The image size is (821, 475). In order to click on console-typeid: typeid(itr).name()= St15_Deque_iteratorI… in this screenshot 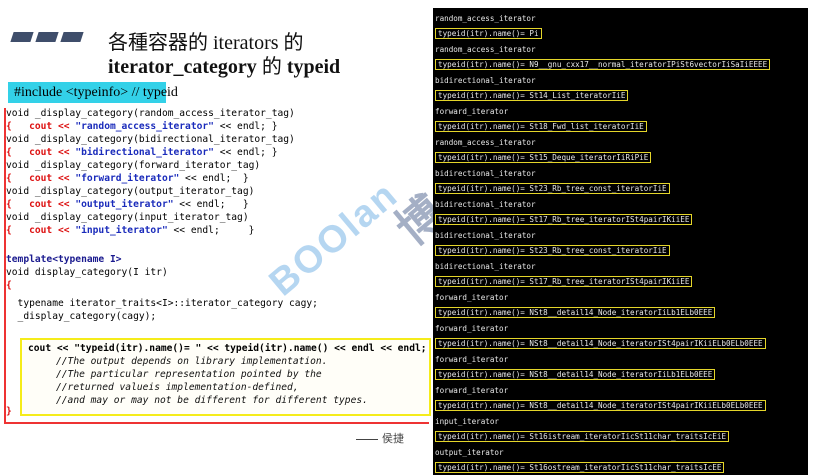, I will do `click(543, 157)`.